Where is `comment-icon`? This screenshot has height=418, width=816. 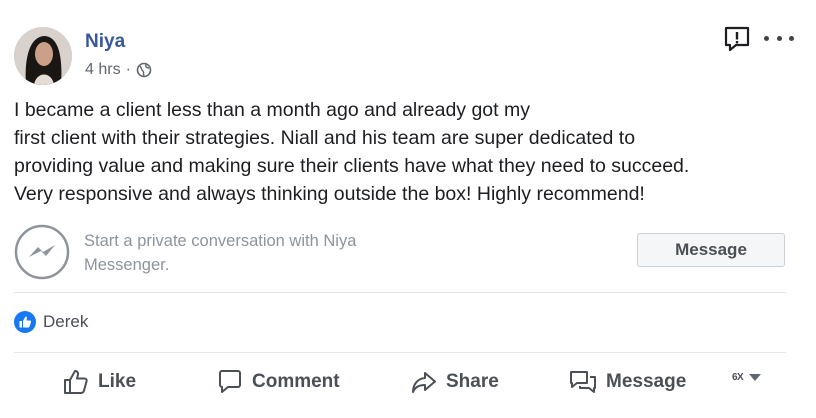
comment-icon is located at coordinates (230, 382).